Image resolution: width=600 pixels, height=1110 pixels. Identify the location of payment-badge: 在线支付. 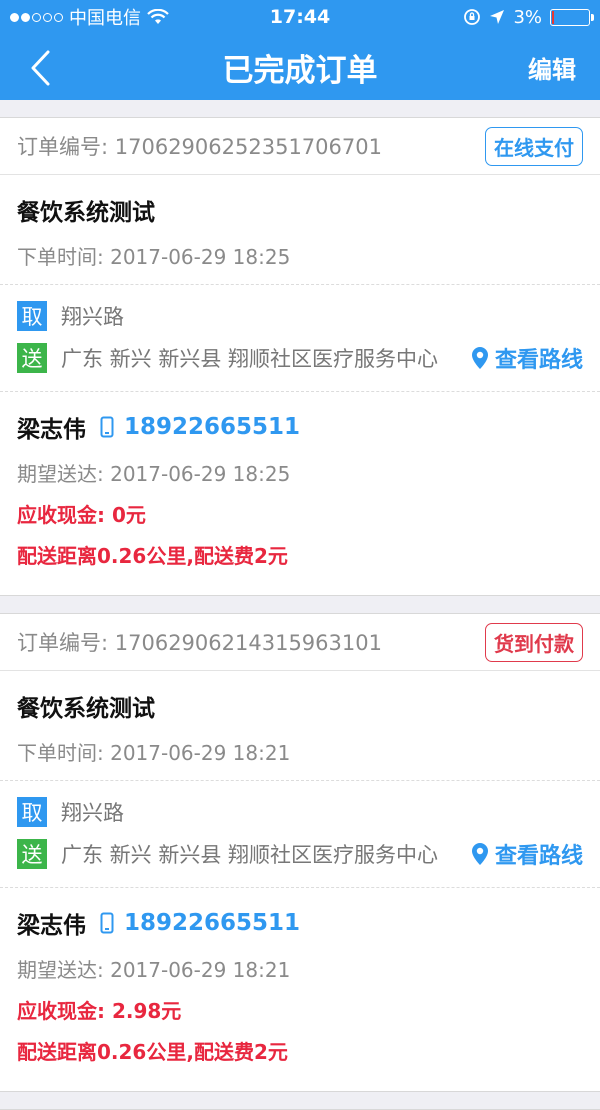
(534, 146).